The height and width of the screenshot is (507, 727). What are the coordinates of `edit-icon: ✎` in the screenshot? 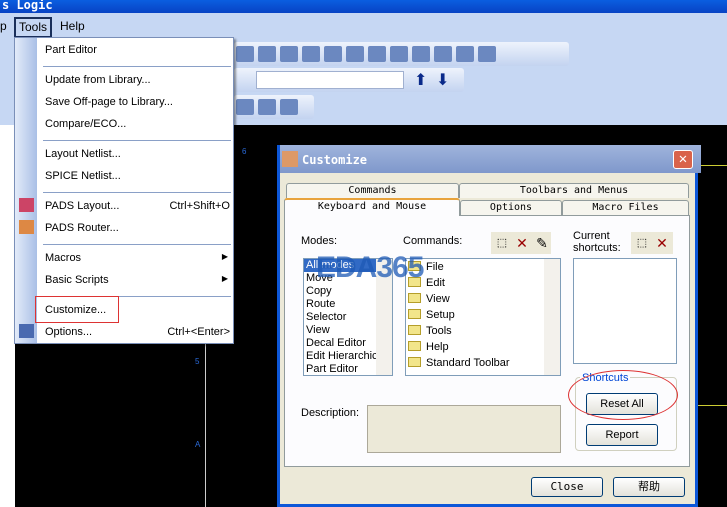 It's located at (542, 243).